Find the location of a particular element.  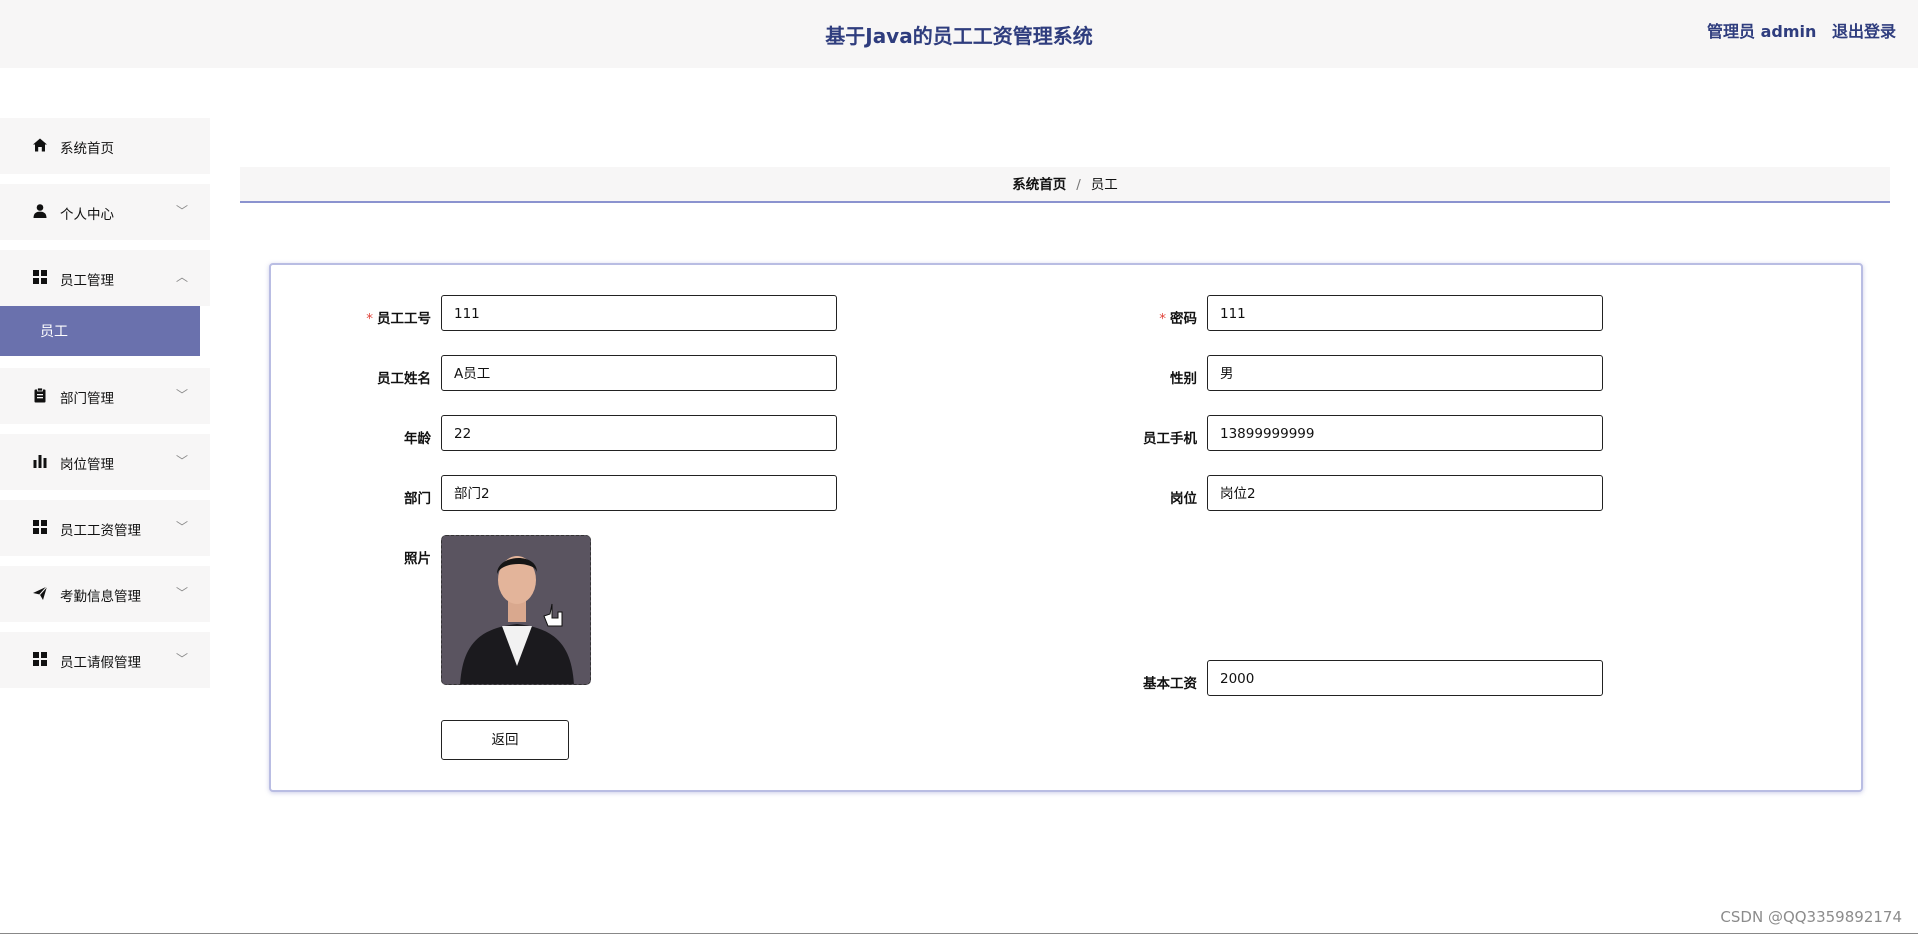

sidebar-item-label: 员工工资管理 is located at coordinates (100, 531).